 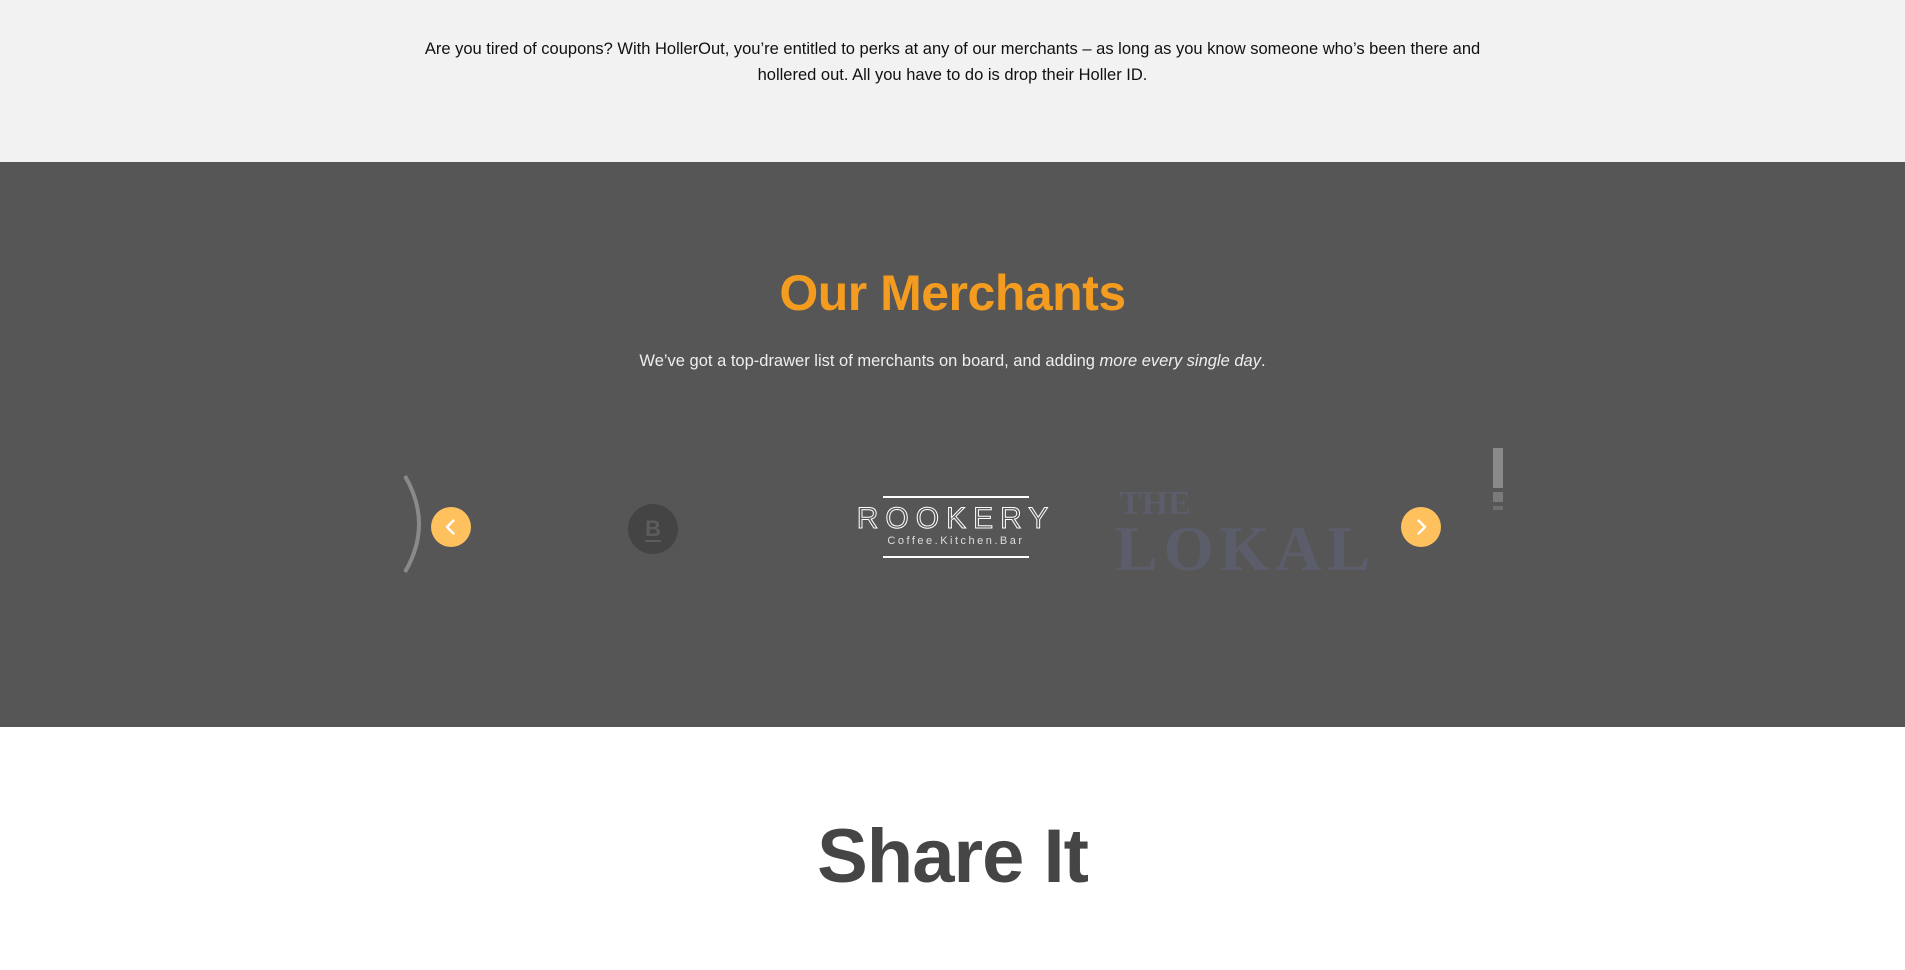 What do you see at coordinates (956, 518) in the screenshot?
I see `rookery-name: ROOKERY` at bounding box center [956, 518].